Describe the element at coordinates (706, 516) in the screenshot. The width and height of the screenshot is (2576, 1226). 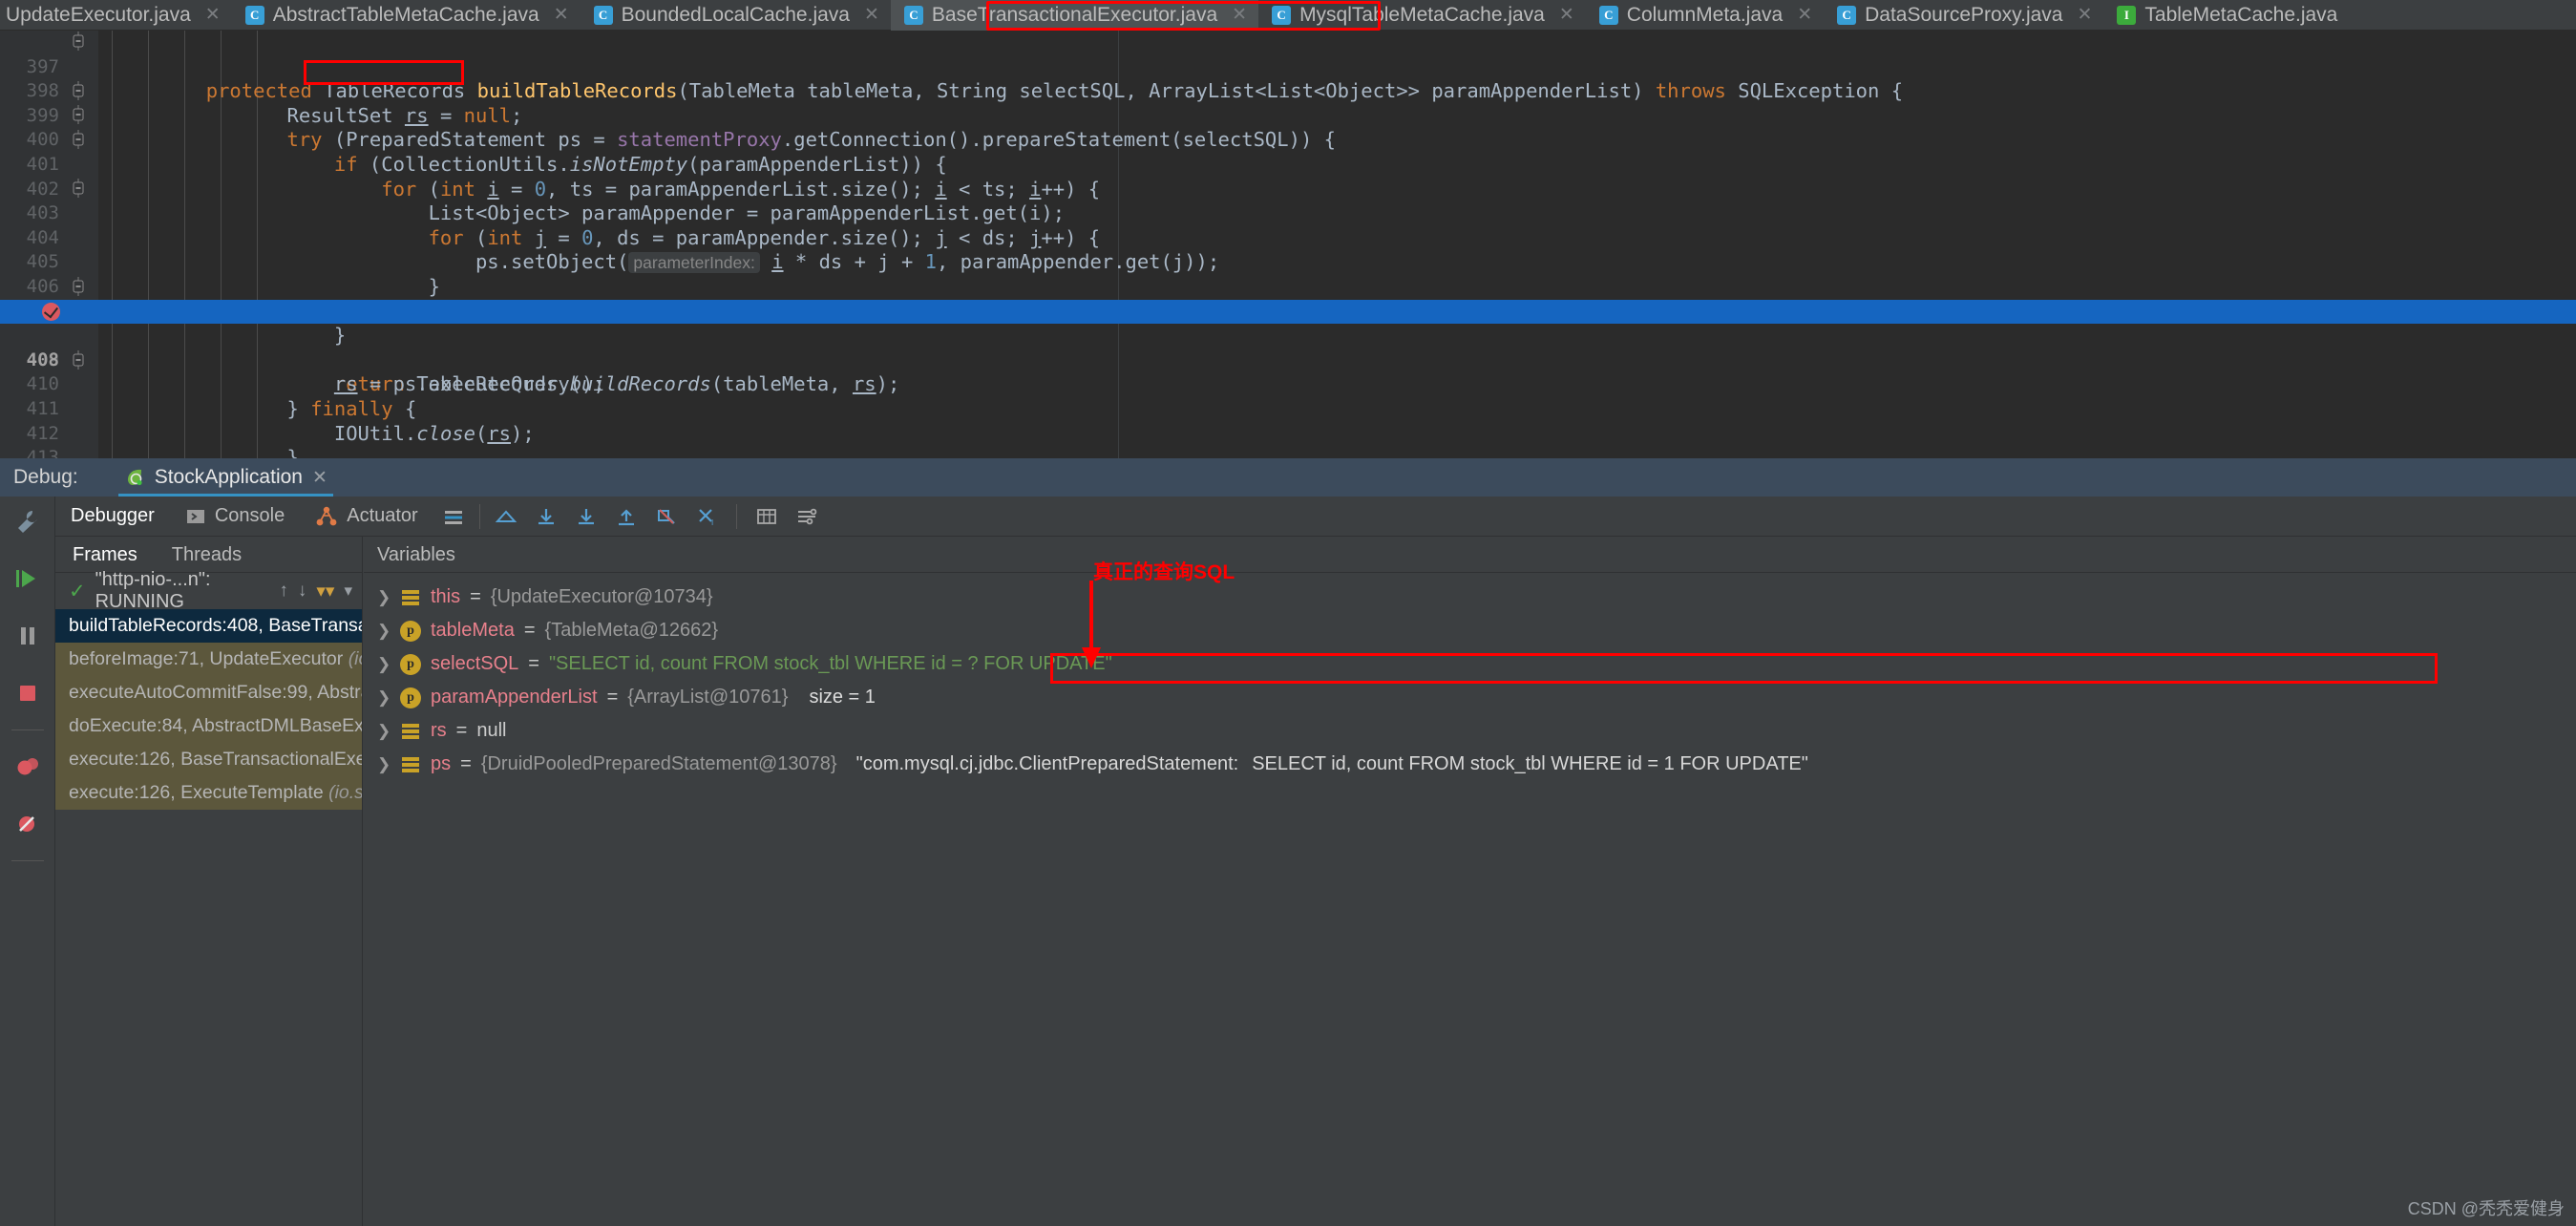
I see `step-filter-icon: I` at that location.